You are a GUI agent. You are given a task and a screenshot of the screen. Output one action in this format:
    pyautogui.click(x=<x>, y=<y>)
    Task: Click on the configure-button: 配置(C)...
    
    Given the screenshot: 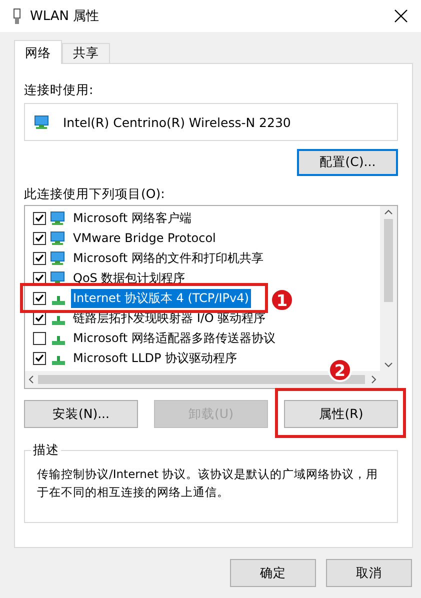 What is the action you would take?
    pyautogui.click(x=347, y=162)
    